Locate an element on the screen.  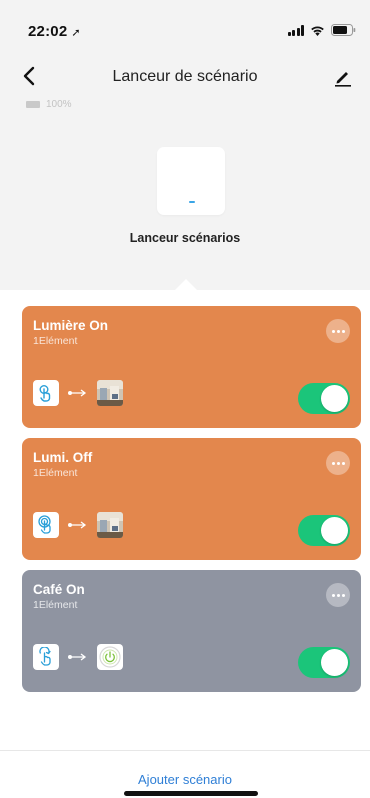
scene-card: Lumière On 1Elément is located at coordinates (191, 367).